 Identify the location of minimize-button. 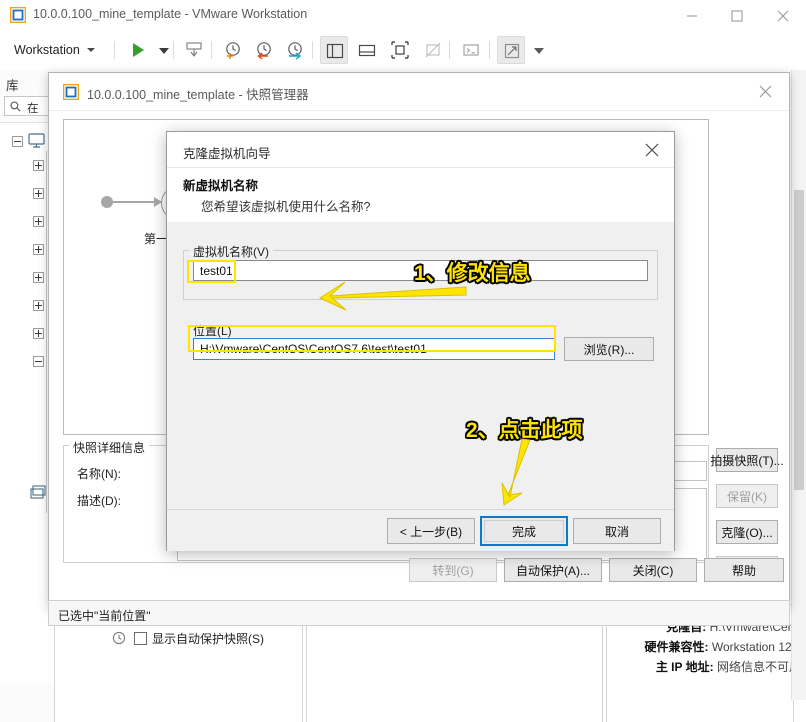
(692, 15).